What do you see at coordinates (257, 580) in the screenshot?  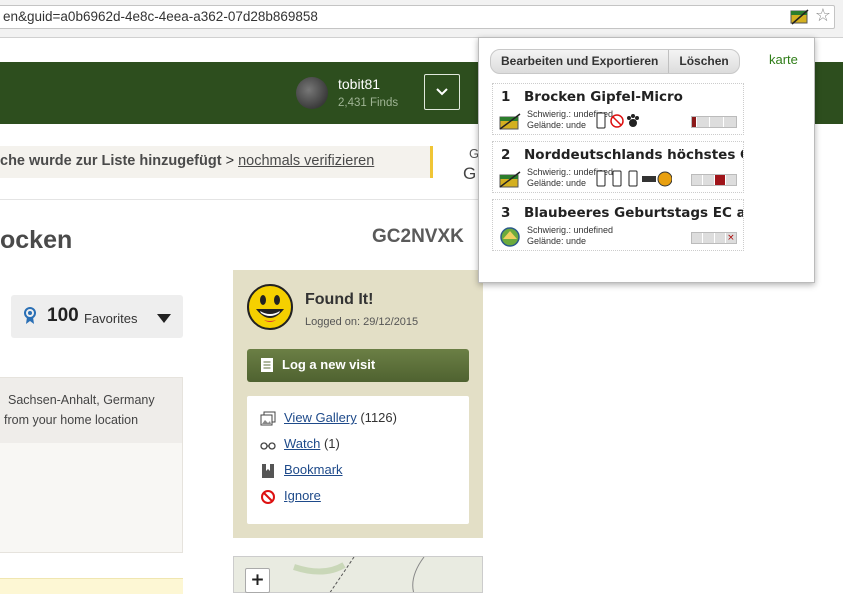 I see `map-zoom-in-button: +` at bounding box center [257, 580].